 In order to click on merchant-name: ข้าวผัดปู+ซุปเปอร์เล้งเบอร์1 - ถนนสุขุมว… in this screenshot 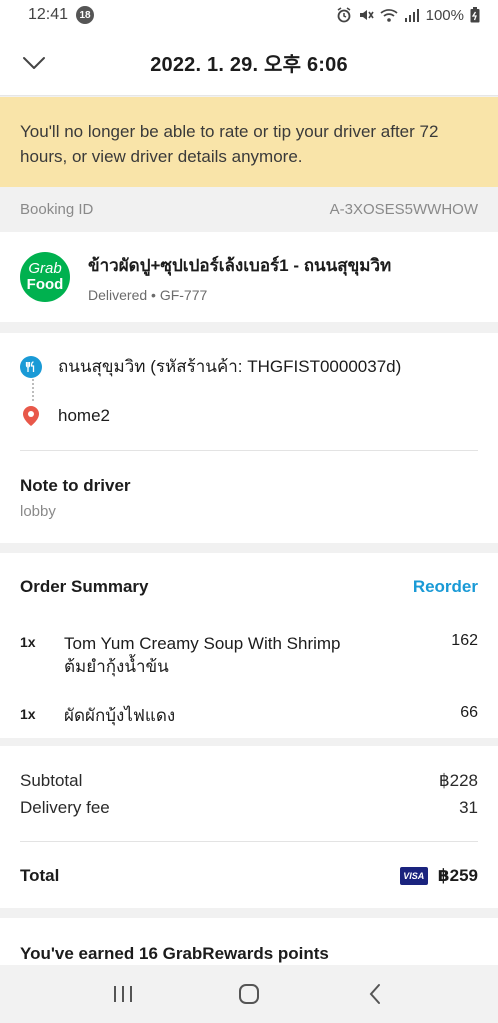, I will do `click(240, 265)`.